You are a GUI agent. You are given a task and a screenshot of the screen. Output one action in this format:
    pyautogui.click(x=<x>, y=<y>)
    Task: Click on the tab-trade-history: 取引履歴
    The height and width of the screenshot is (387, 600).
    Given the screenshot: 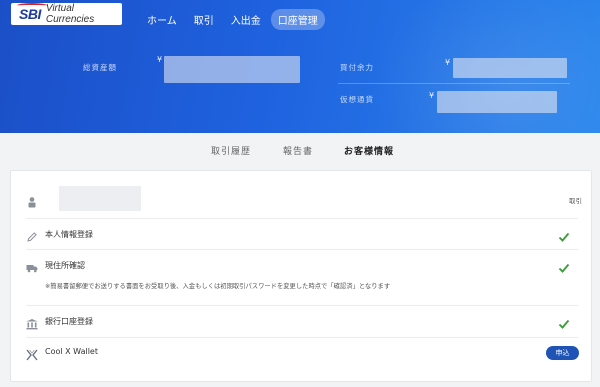 What is the action you would take?
    pyautogui.click(x=231, y=150)
    